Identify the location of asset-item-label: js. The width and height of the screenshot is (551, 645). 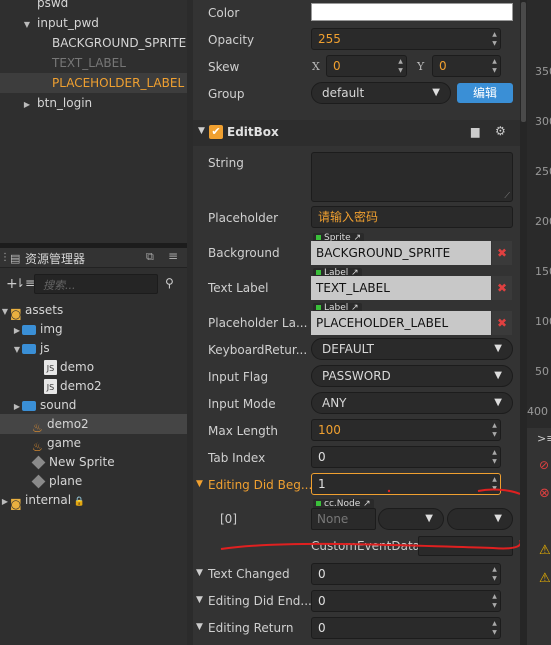
(45, 348).